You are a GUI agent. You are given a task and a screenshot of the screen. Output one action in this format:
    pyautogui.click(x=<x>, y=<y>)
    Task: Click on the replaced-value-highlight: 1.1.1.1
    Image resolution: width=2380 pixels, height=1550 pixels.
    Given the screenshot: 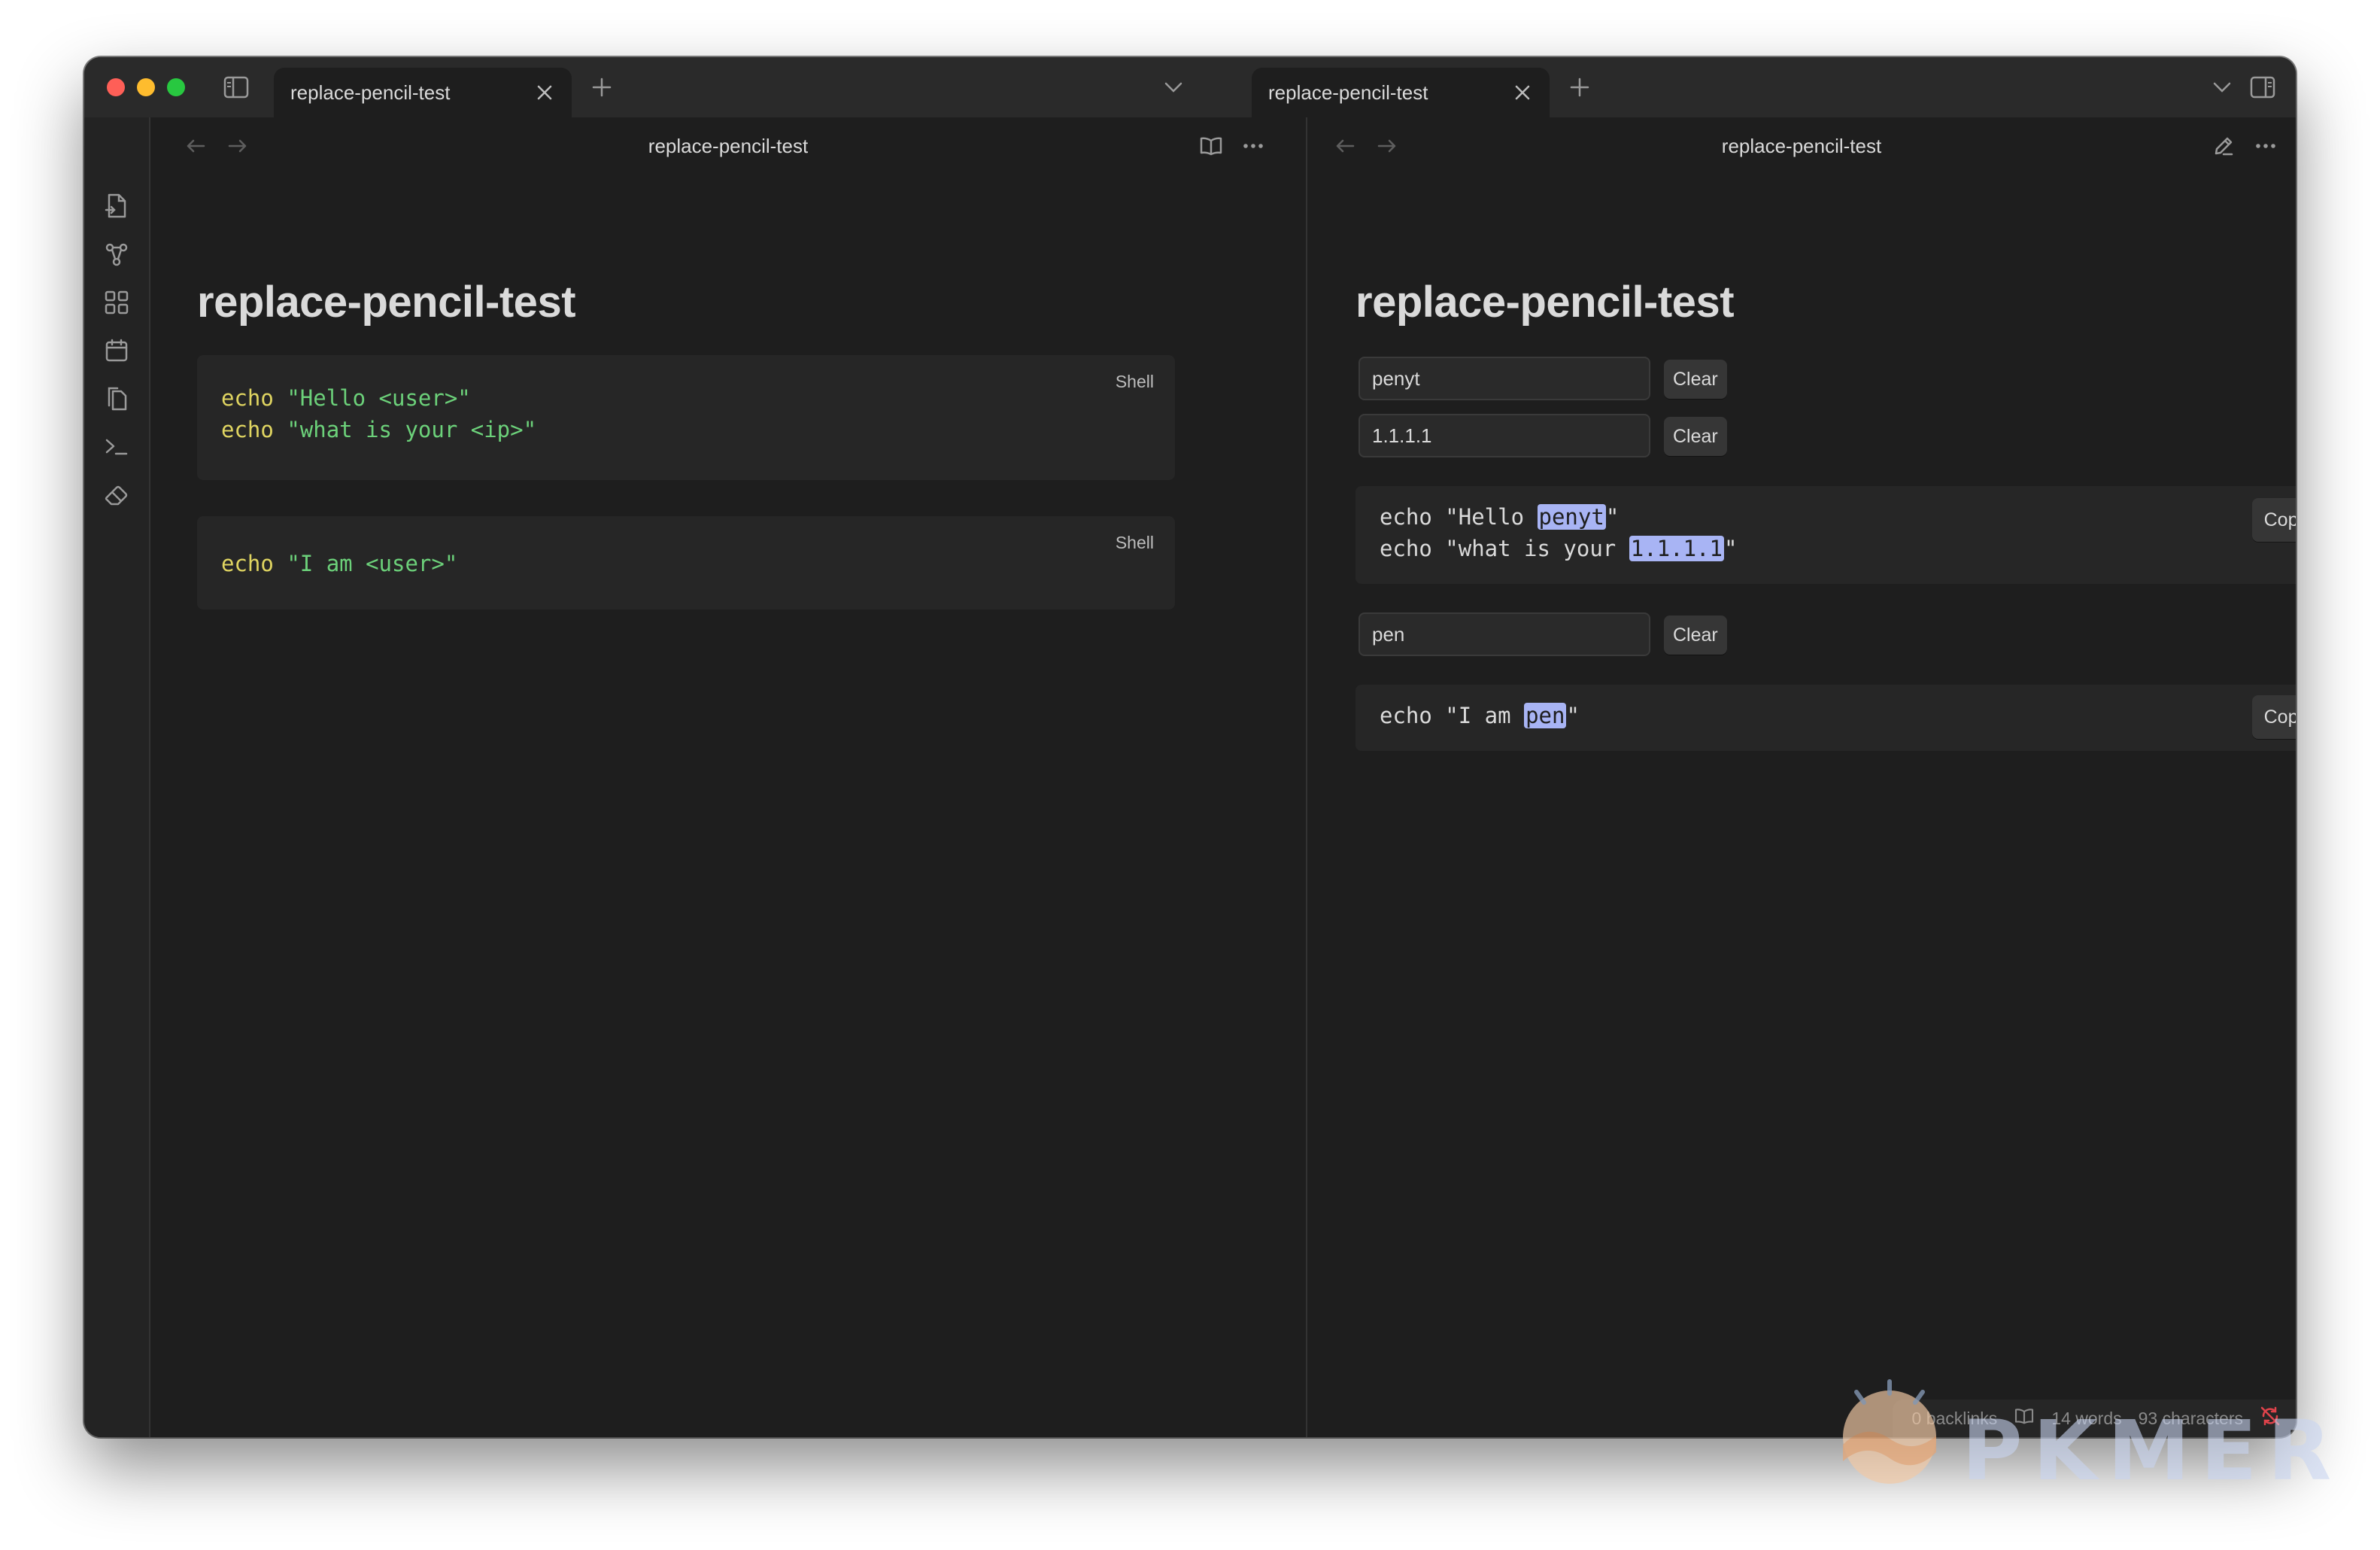 What is the action you would take?
    pyautogui.click(x=1676, y=548)
    